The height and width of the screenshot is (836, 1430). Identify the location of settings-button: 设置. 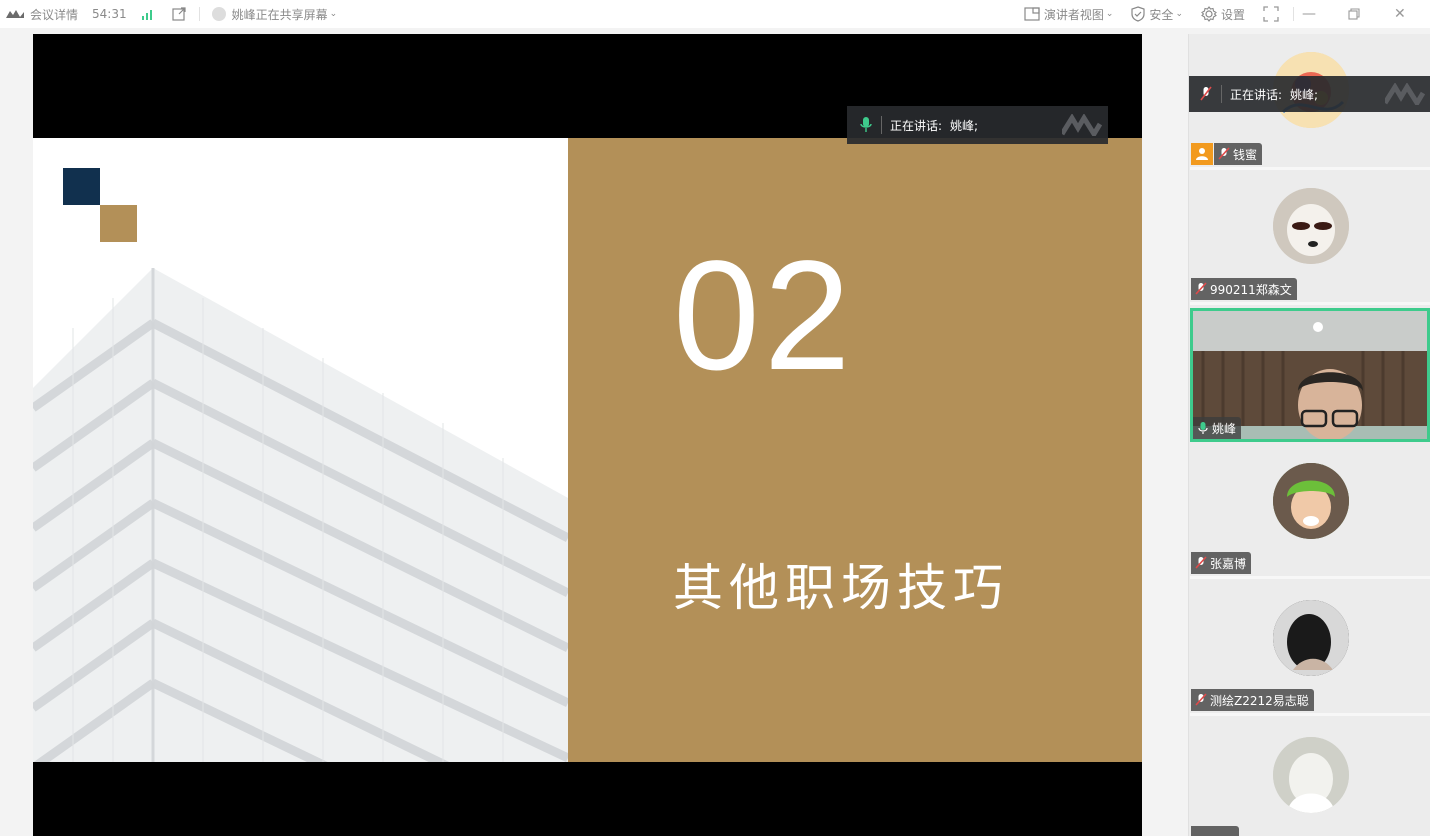
(1223, 14).